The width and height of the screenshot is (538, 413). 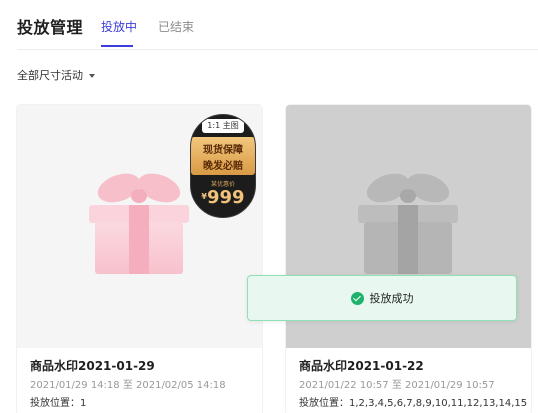 What do you see at coordinates (413, 403) in the screenshot?
I see `card-position: 投放位置：1,2,3,4,5,6,7,8,9,10,11,12,13,14,15` at bounding box center [413, 403].